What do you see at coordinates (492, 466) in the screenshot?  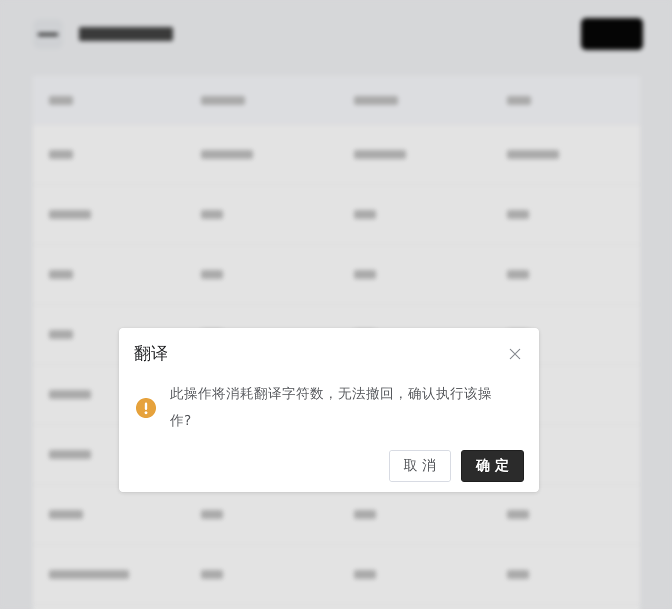 I see `confirm-button: 确 定` at bounding box center [492, 466].